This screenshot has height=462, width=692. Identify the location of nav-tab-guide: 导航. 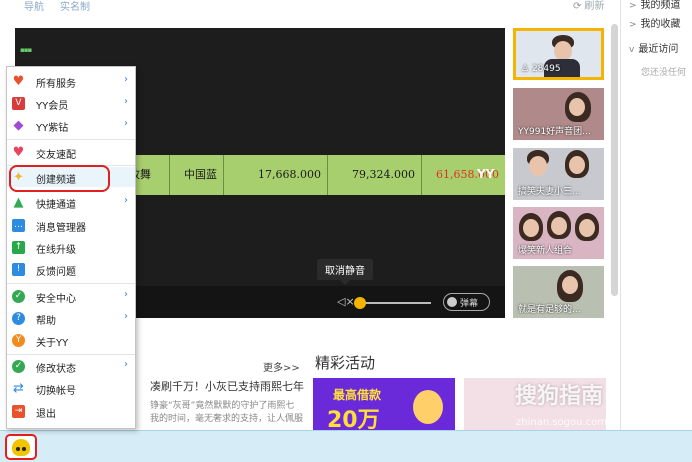
(34, 6).